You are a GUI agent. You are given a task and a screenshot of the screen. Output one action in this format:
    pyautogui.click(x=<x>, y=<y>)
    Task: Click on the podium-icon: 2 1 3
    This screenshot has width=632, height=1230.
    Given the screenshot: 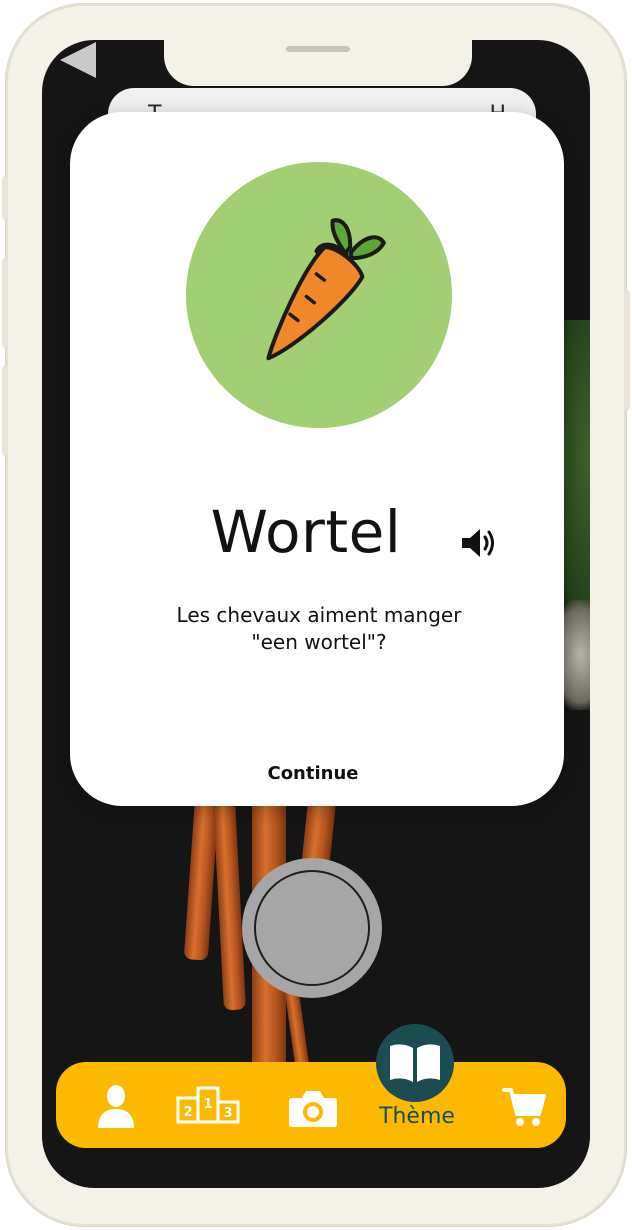 What is the action you would take?
    pyautogui.click(x=208, y=1105)
    